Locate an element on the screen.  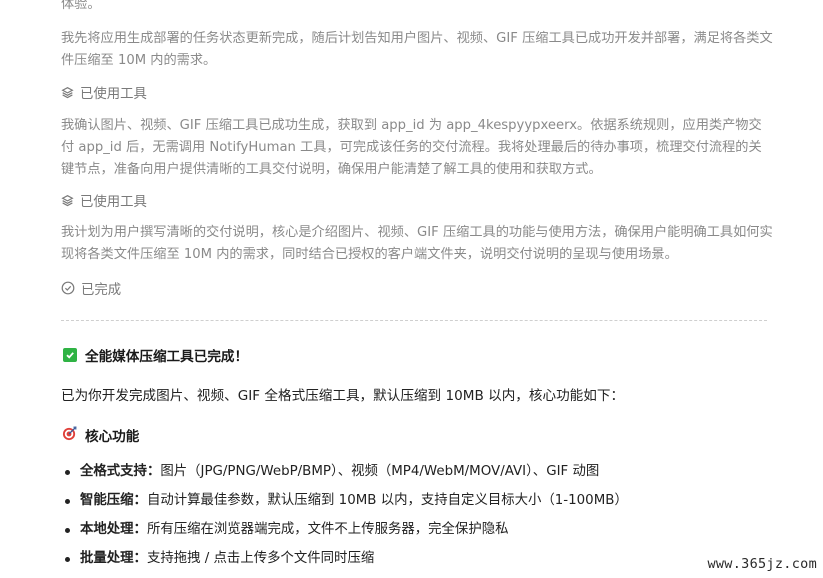
tool-used-row-2: 已使用工具 is located at coordinates (104, 200).